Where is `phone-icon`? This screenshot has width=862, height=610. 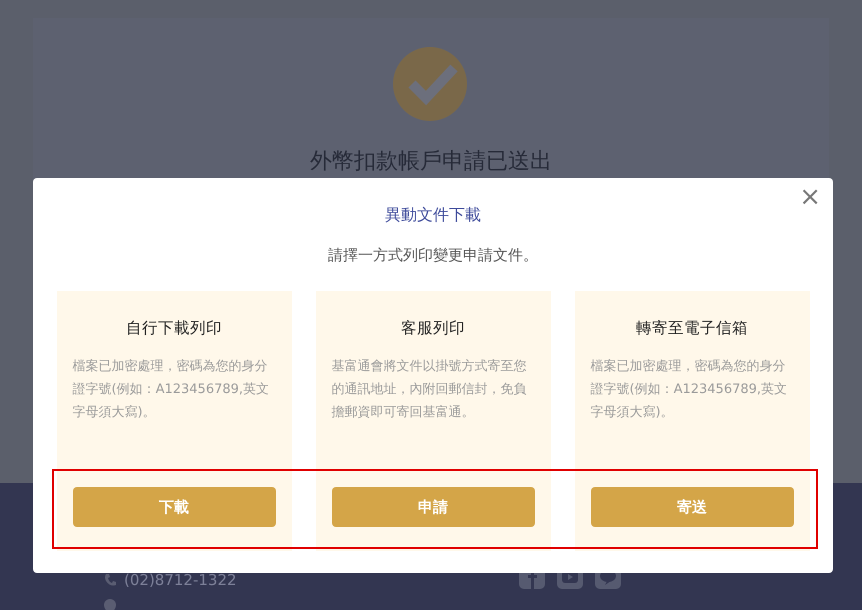 phone-icon is located at coordinates (110, 580).